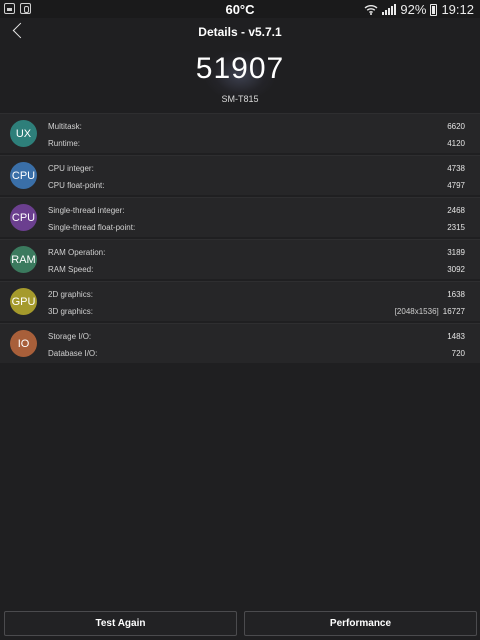 Image resolution: width=480 pixels, height=640 pixels. I want to click on status-bar: 60°C 92% 19:12, so click(240, 9).